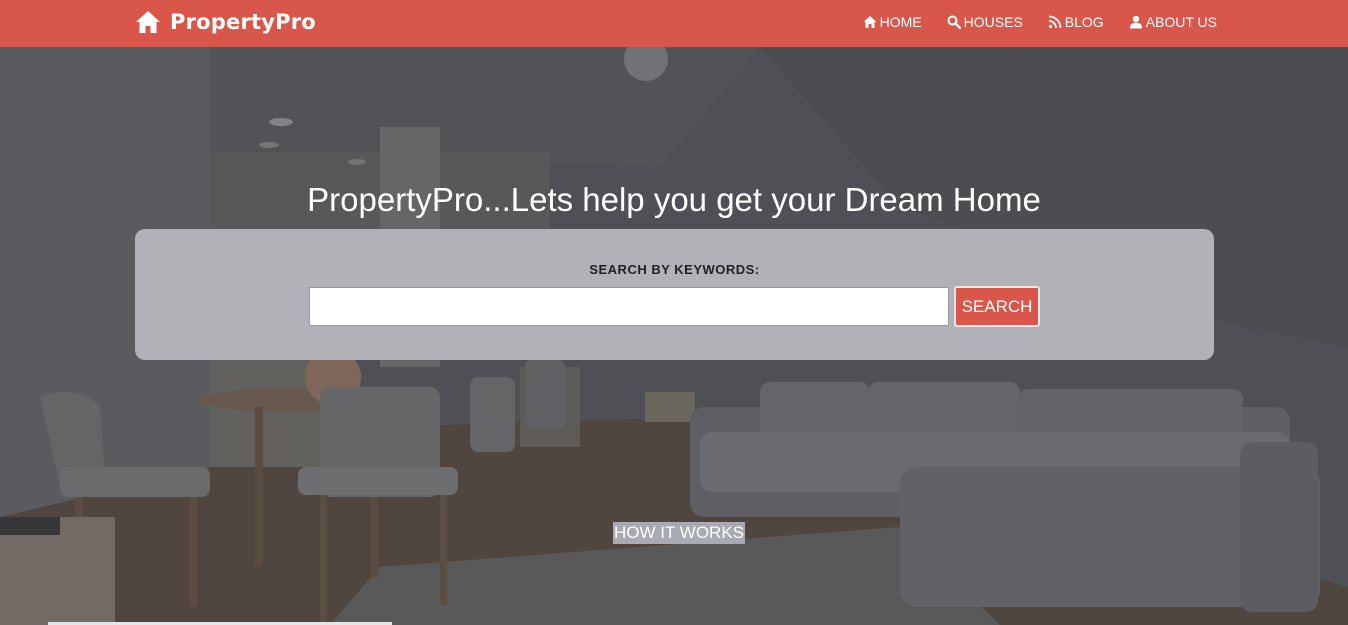 The height and width of the screenshot is (625, 1348). What do you see at coordinates (1055, 22) in the screenshot?
I see `rss-icon` at bounding box center [1055, 22].